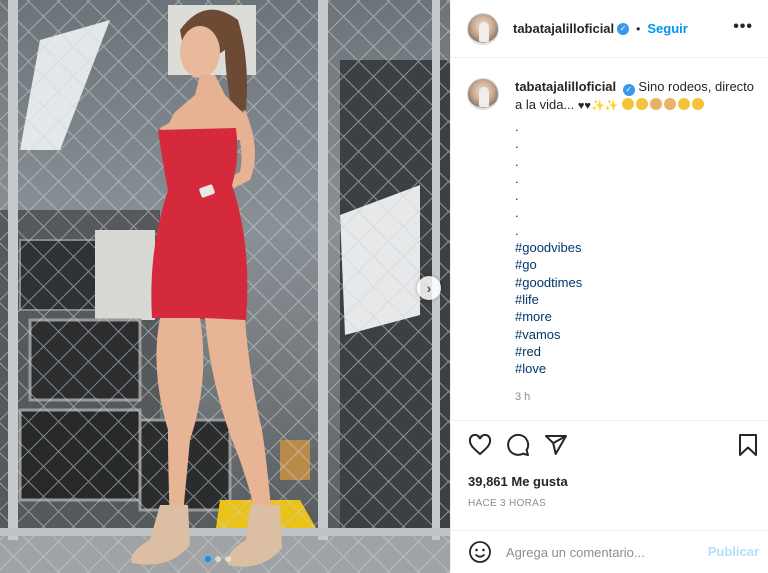  I want to click on comment-bar: Publicar, so click(609, 551).